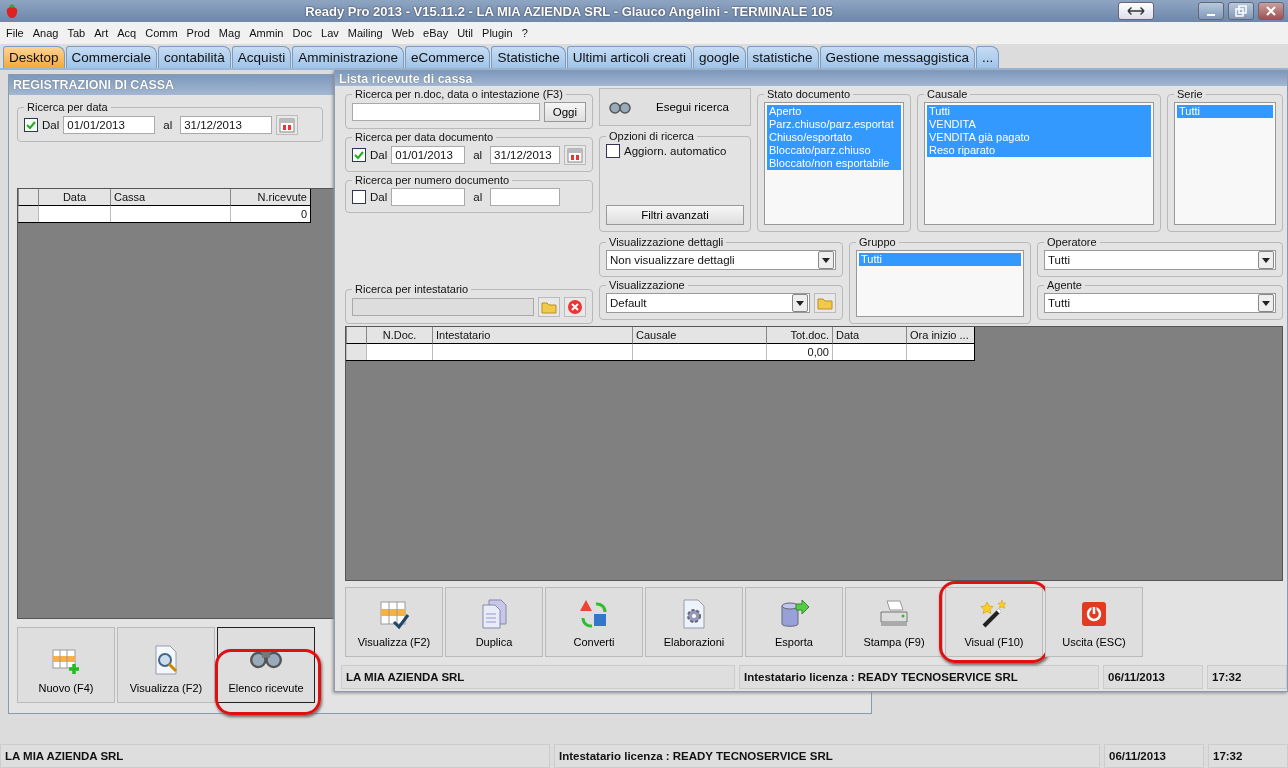 The width and height of the screenshot is (1288, 768). I want to click on menu-item: Plugin, so click(497, 33).